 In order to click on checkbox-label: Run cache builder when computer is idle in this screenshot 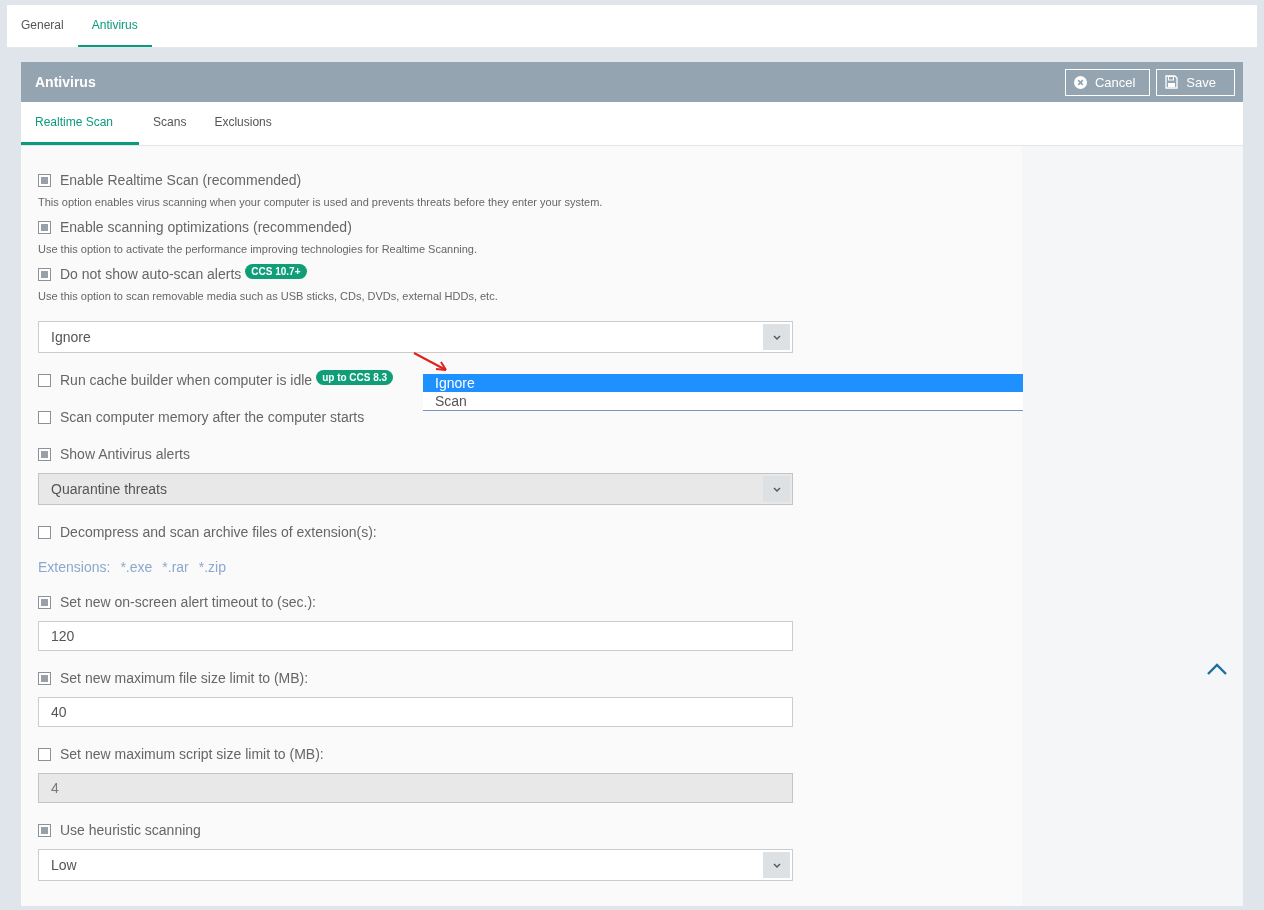, I will do `click(186, 380)`.